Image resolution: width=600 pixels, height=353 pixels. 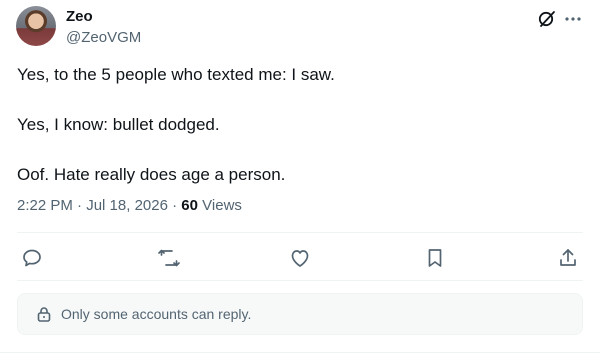 I want to click on avatar, so click(x=36, y=26).